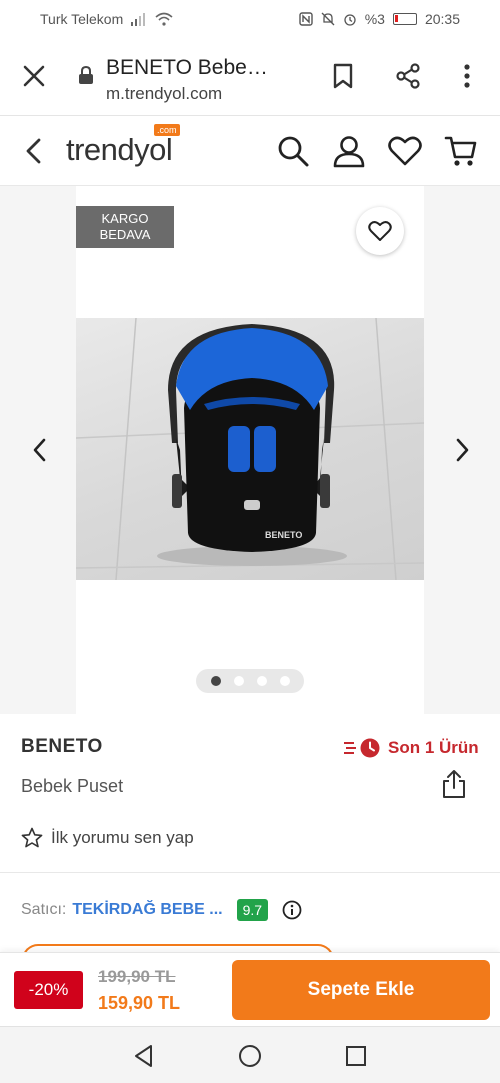  I want to click on stock-warning: Son 1 Ürün, so click(411, 748).